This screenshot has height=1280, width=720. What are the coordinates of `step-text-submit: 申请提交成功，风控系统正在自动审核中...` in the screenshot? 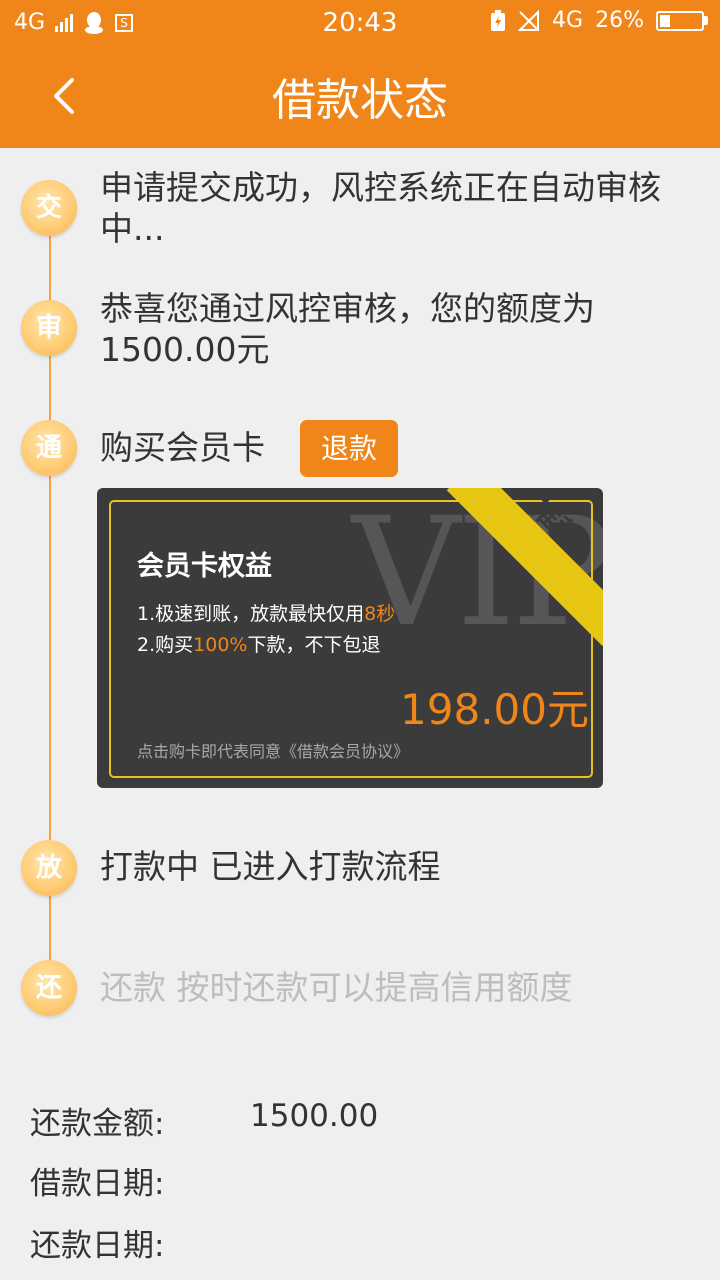 It's located at (380, 208).